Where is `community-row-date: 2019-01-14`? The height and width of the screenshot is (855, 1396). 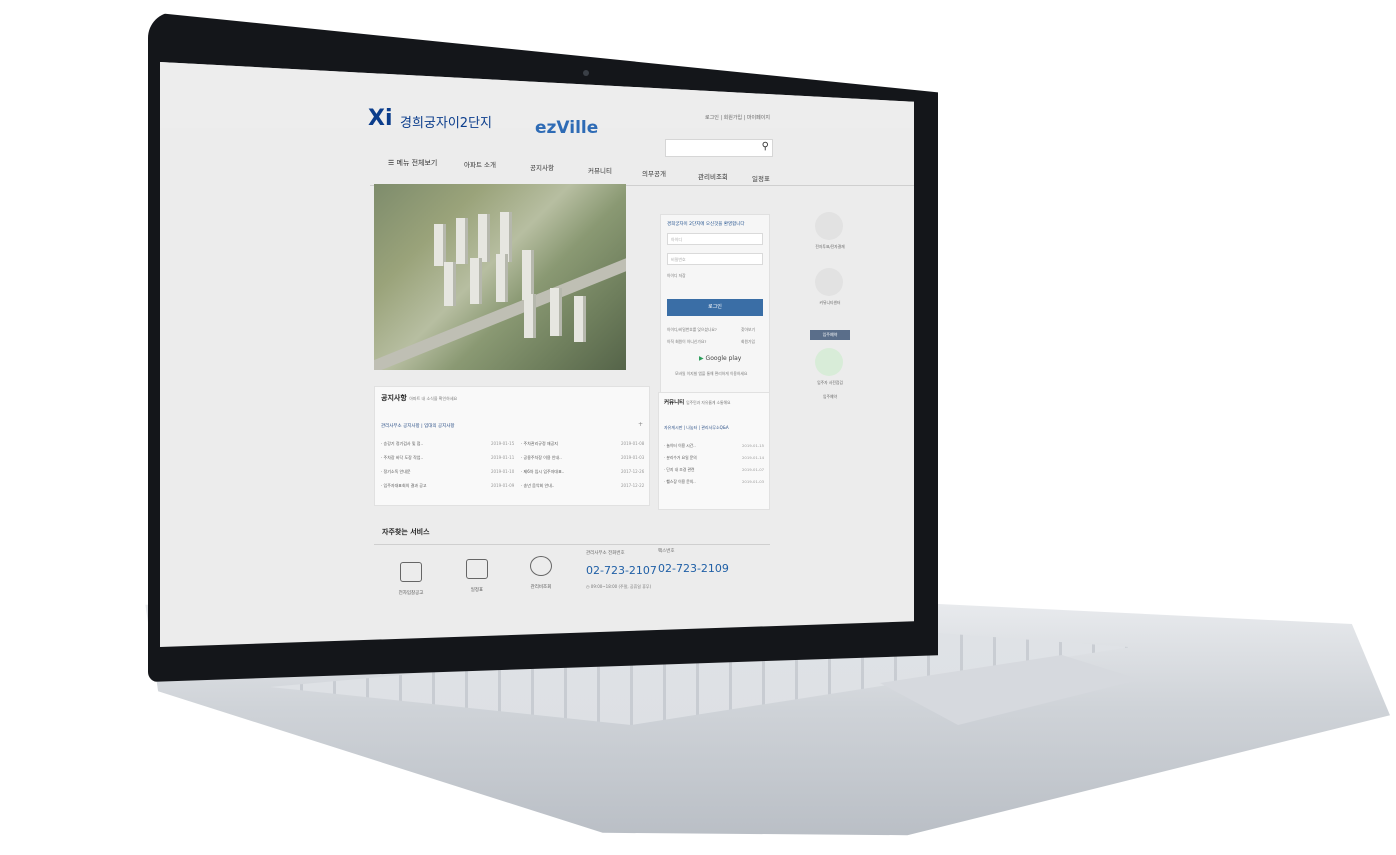 community-row-date: 2019-01-14 is located at coordinates (753, 457).